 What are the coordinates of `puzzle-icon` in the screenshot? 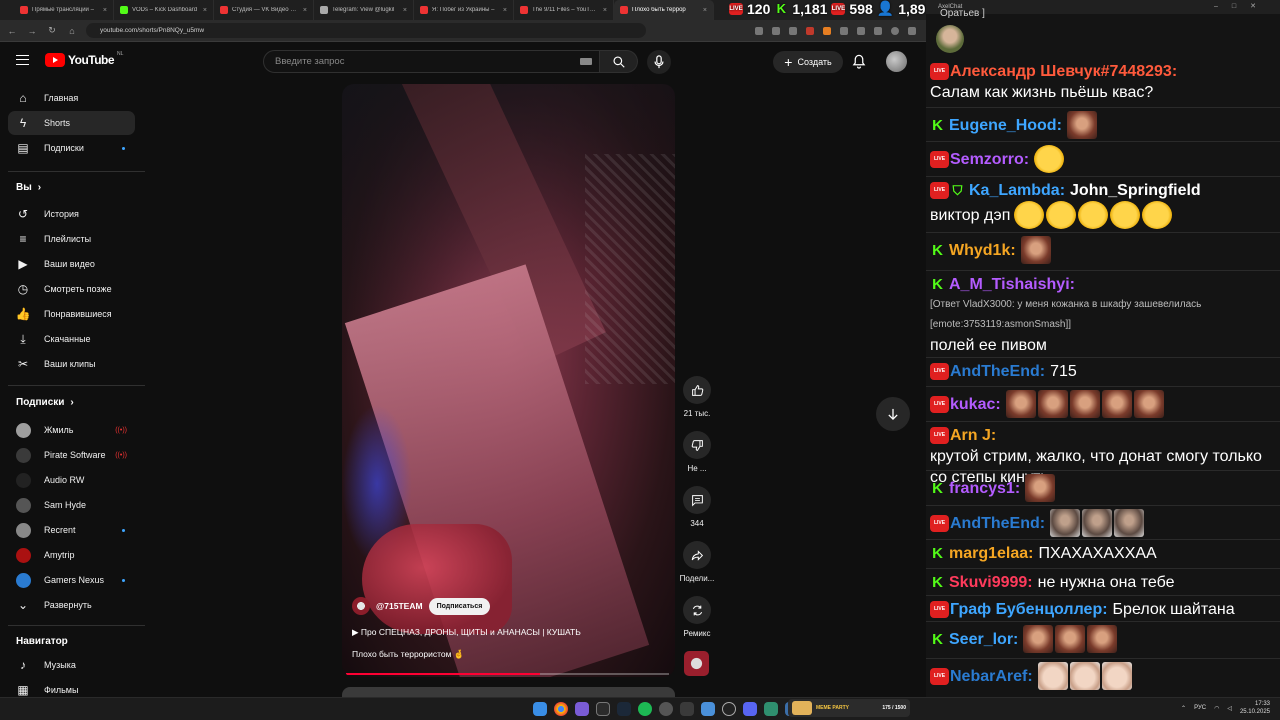 It's located at (861, 30).